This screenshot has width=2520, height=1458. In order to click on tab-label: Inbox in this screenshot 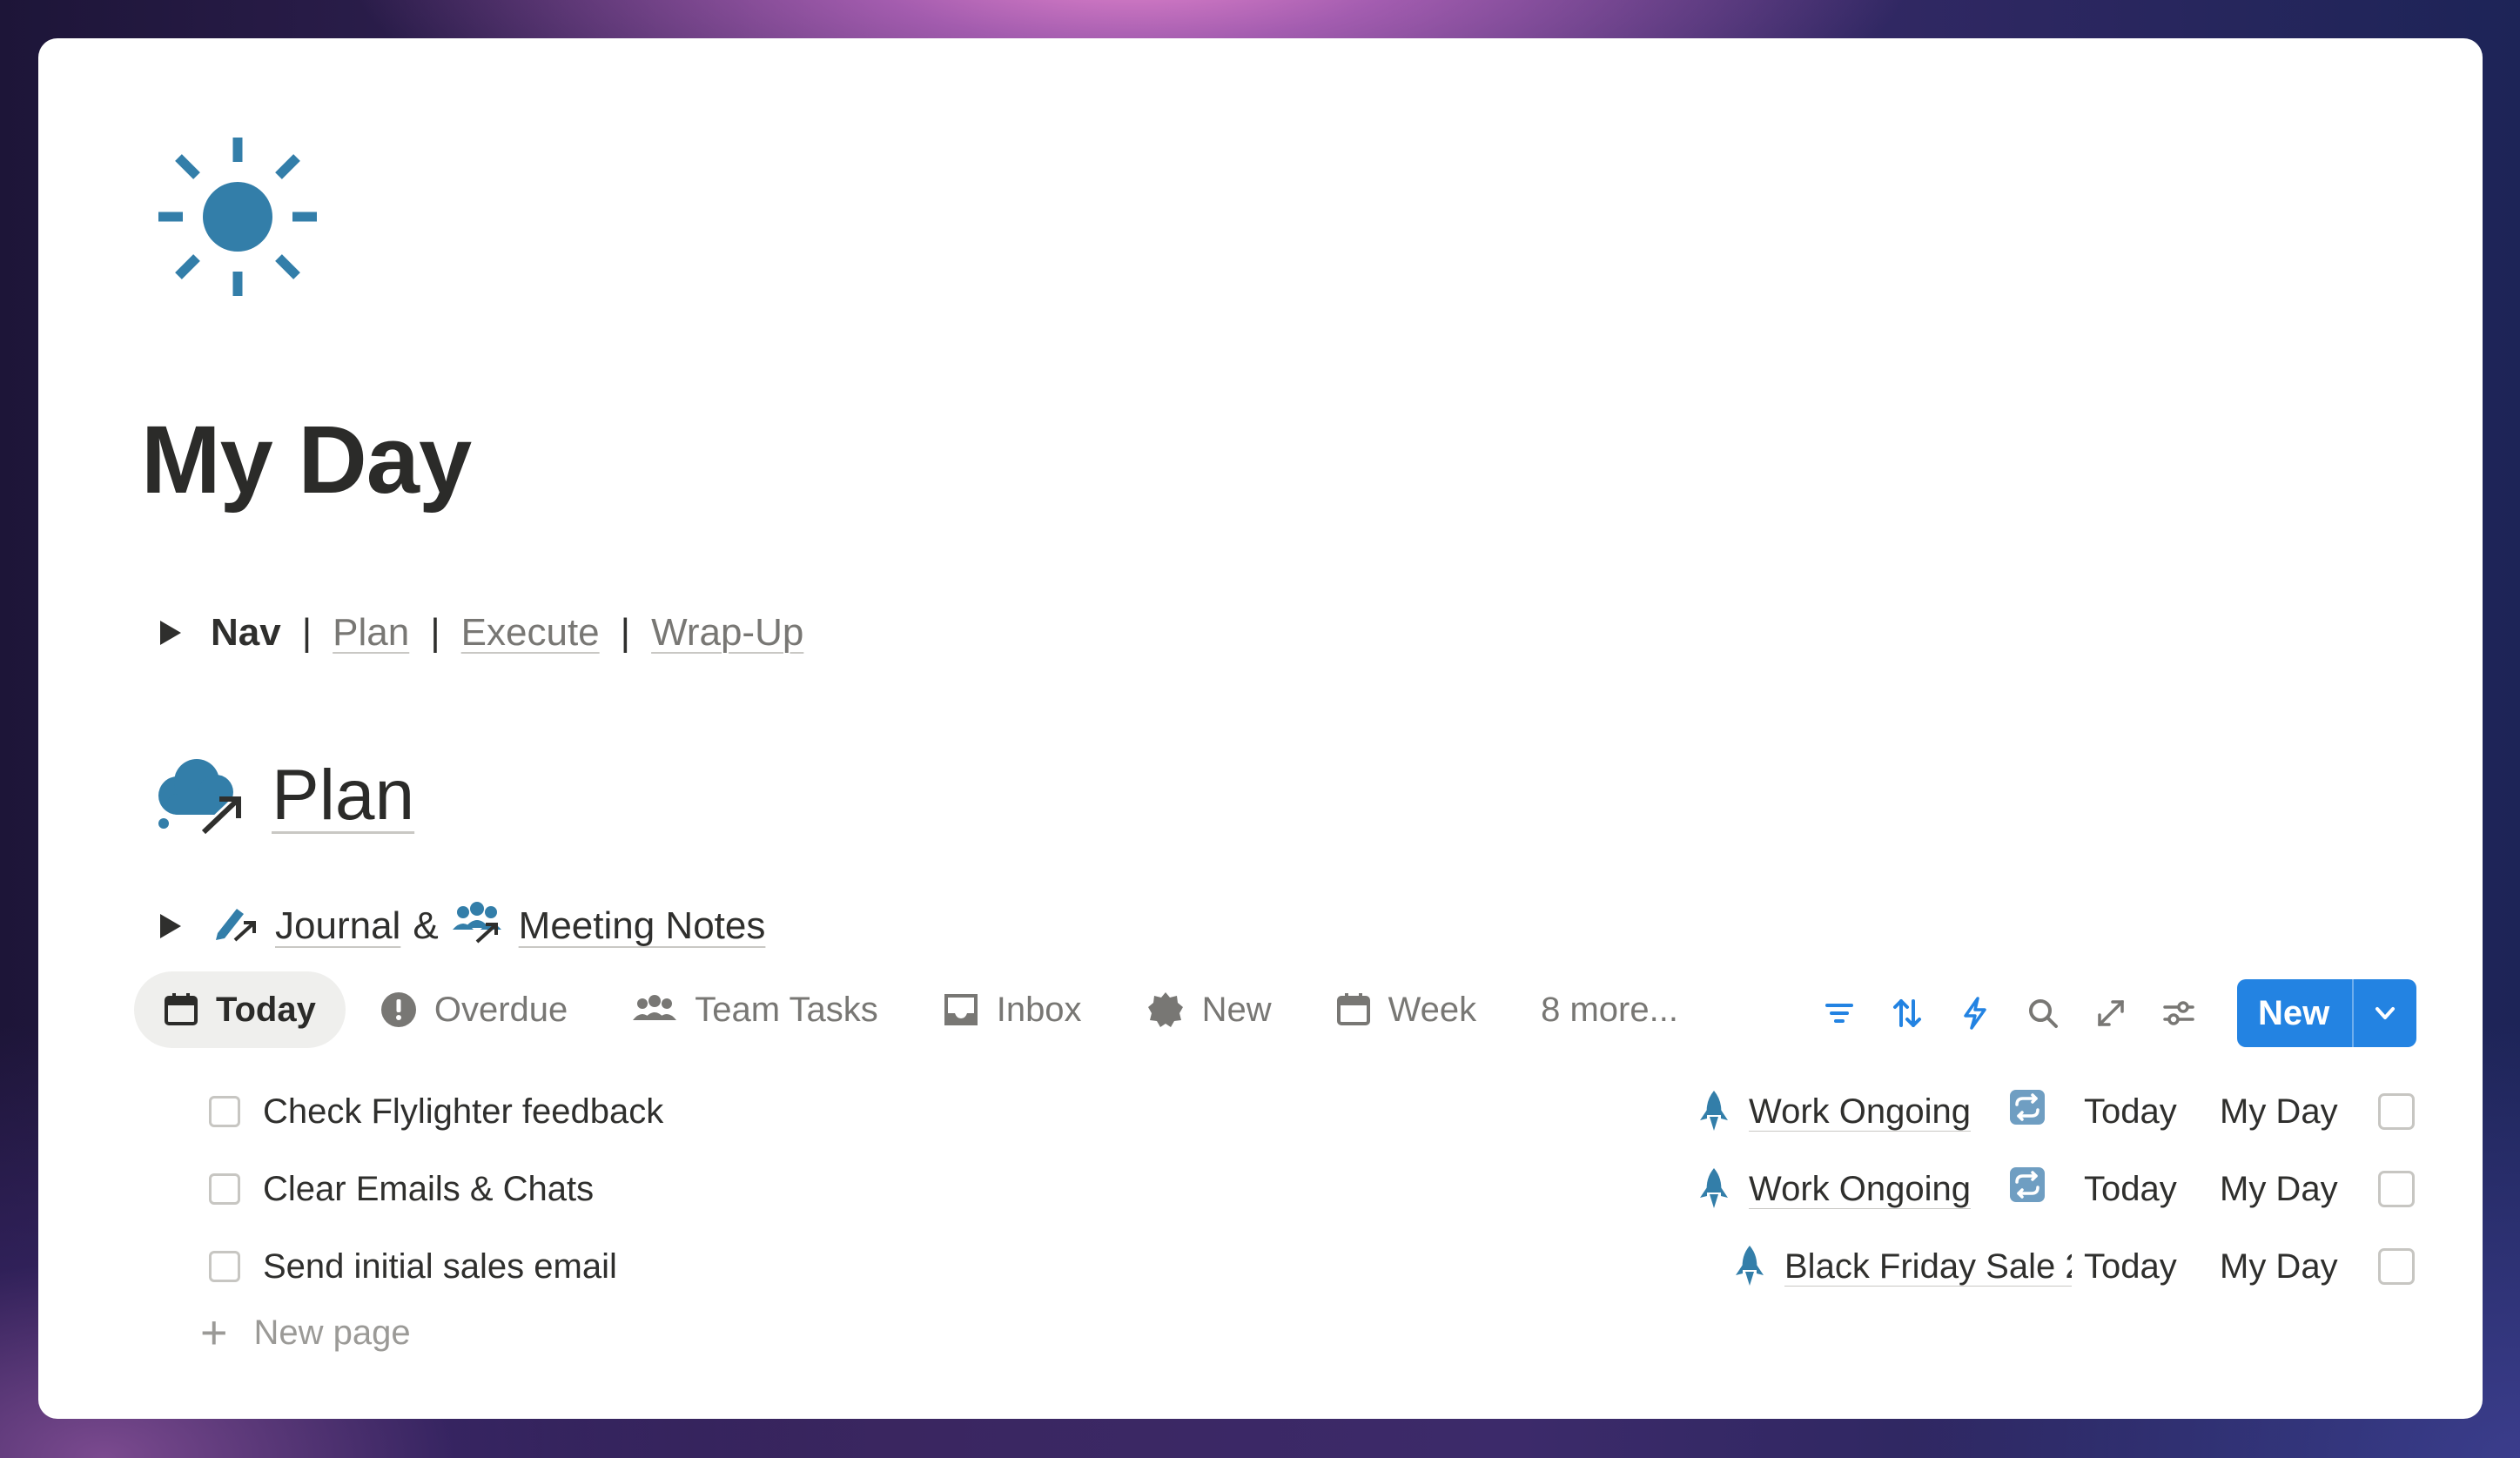, I will do `click(1039, 1009)`.